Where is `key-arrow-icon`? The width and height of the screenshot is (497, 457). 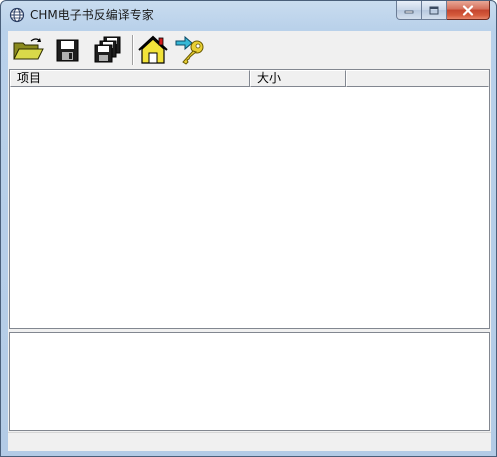
key-arrow-icon is located at coordinates (189, 50).